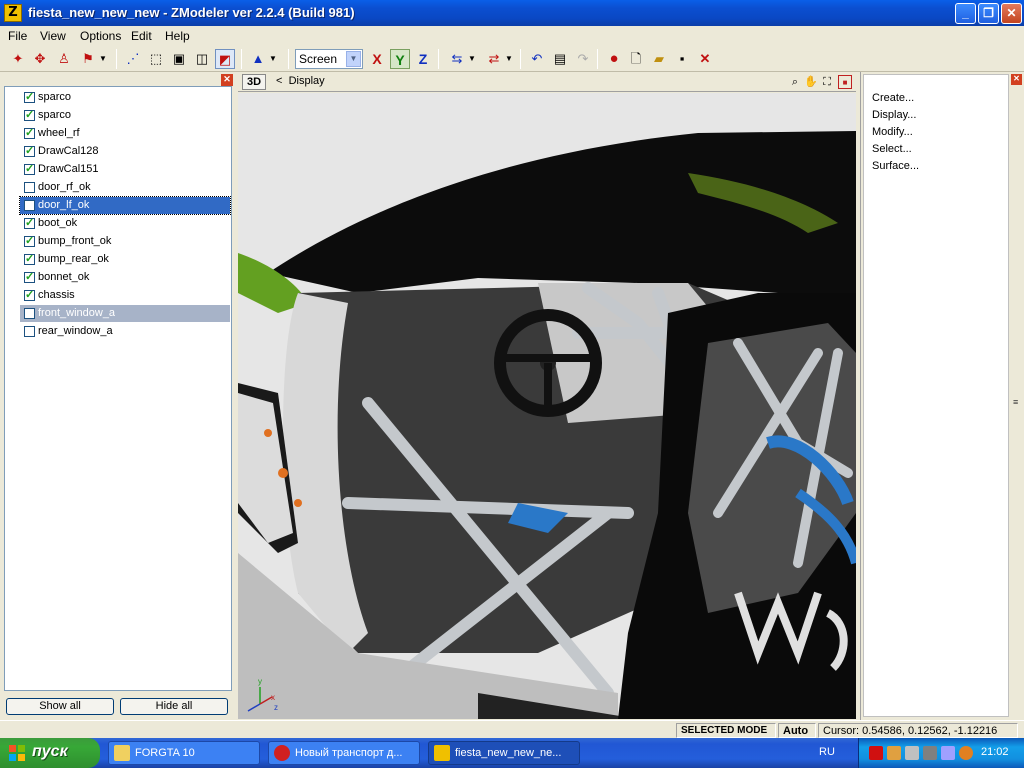  What do you see at coordinates (494, 59) in the screenshot?
I see `export-icon: ⇄` at bounding box center [494, 59].